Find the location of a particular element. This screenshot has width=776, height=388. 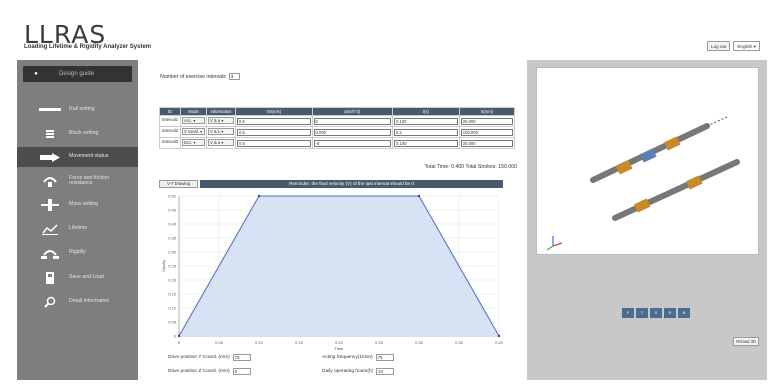

rigidity-icon is located at coordinates (50, 253).